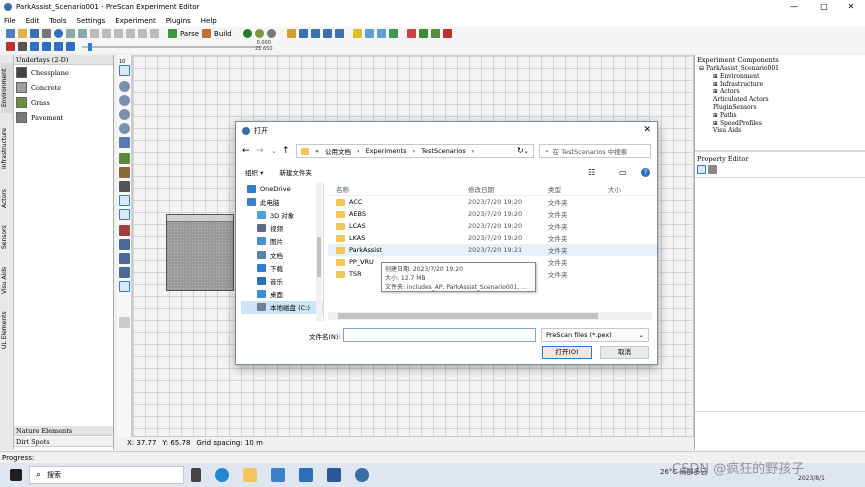  I want to click on tab-sensors: Sensors, so click(7, 237).